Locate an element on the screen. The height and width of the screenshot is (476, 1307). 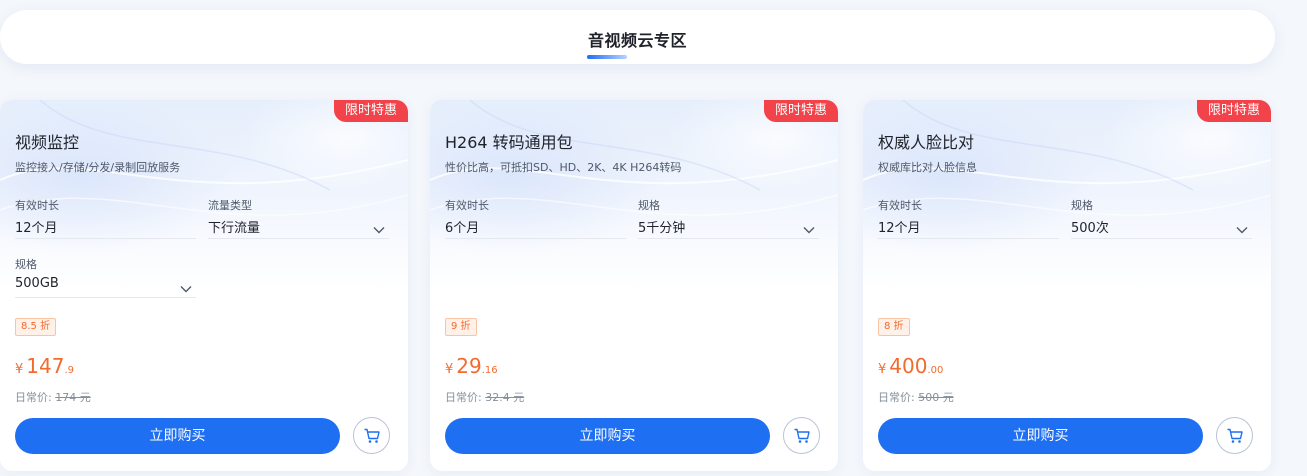
product-title: 视频监控 is located at coordinates (47, 142).